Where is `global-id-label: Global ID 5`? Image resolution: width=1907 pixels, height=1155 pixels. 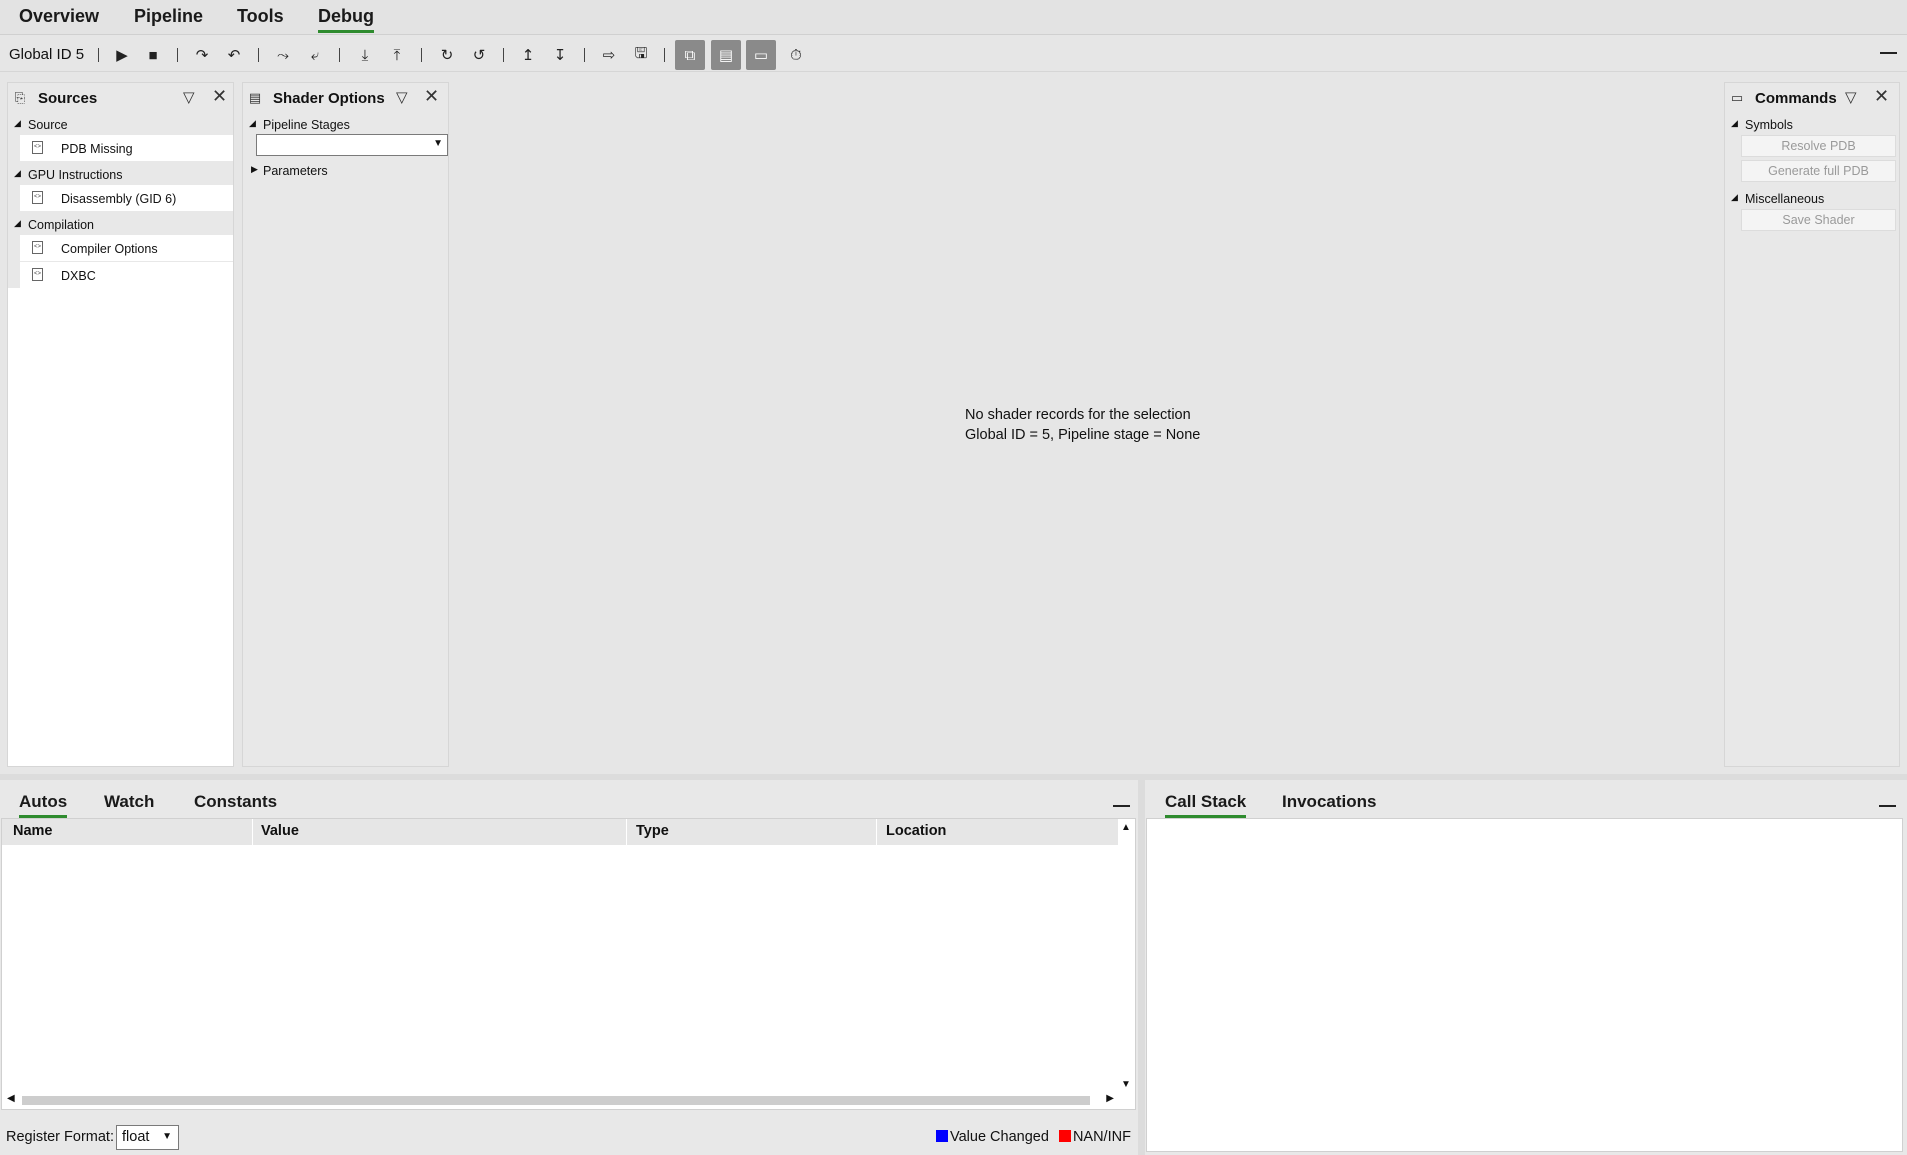
global-id-label: Global ID 5 is located at coordinates (47, 54).